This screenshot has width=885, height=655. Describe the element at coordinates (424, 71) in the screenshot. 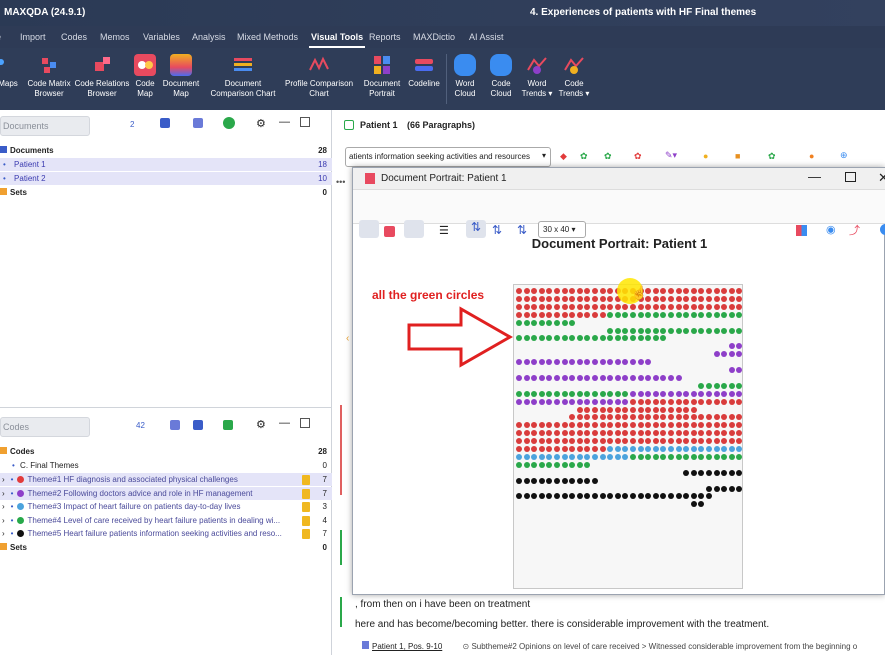

I see `codeline-button: Codeline` at that location.